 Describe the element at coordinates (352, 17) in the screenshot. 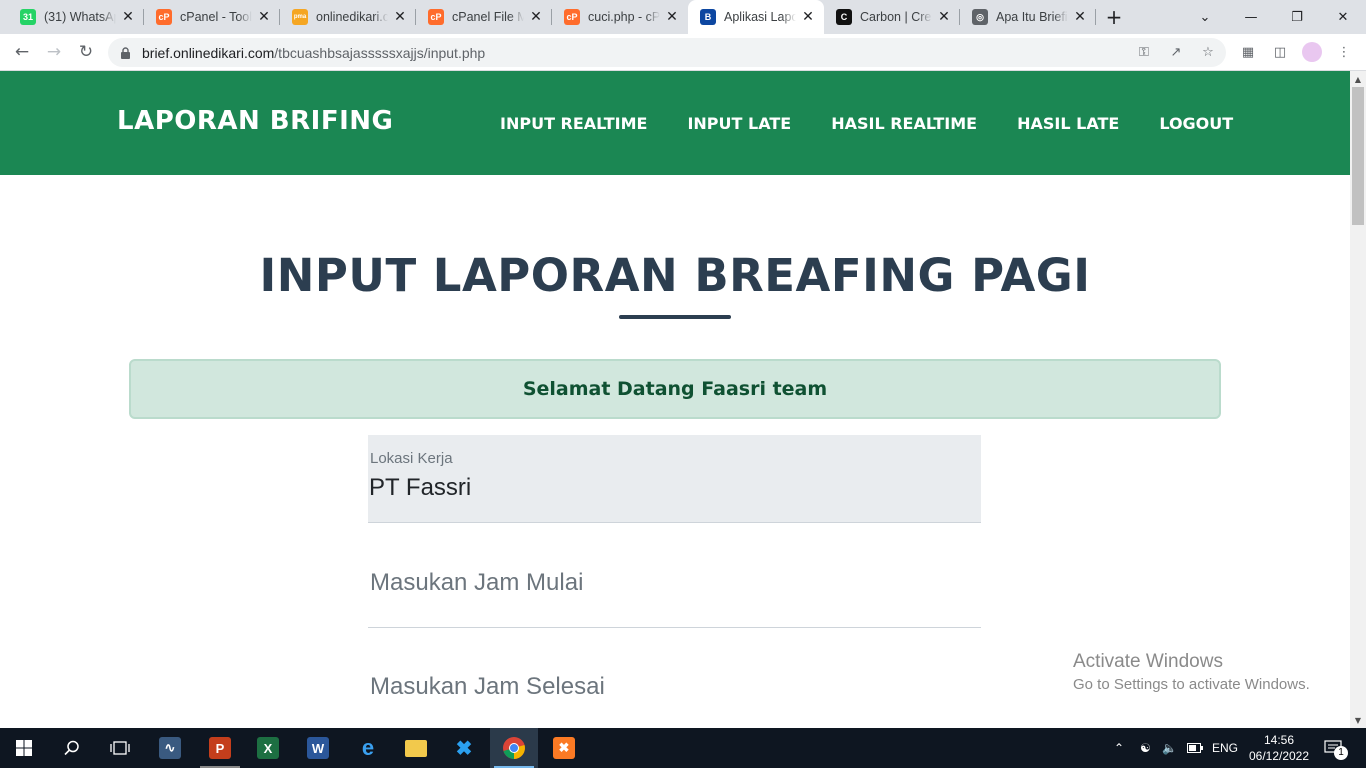

I see `browser-tab-title: onlinedikari.com` at that location.